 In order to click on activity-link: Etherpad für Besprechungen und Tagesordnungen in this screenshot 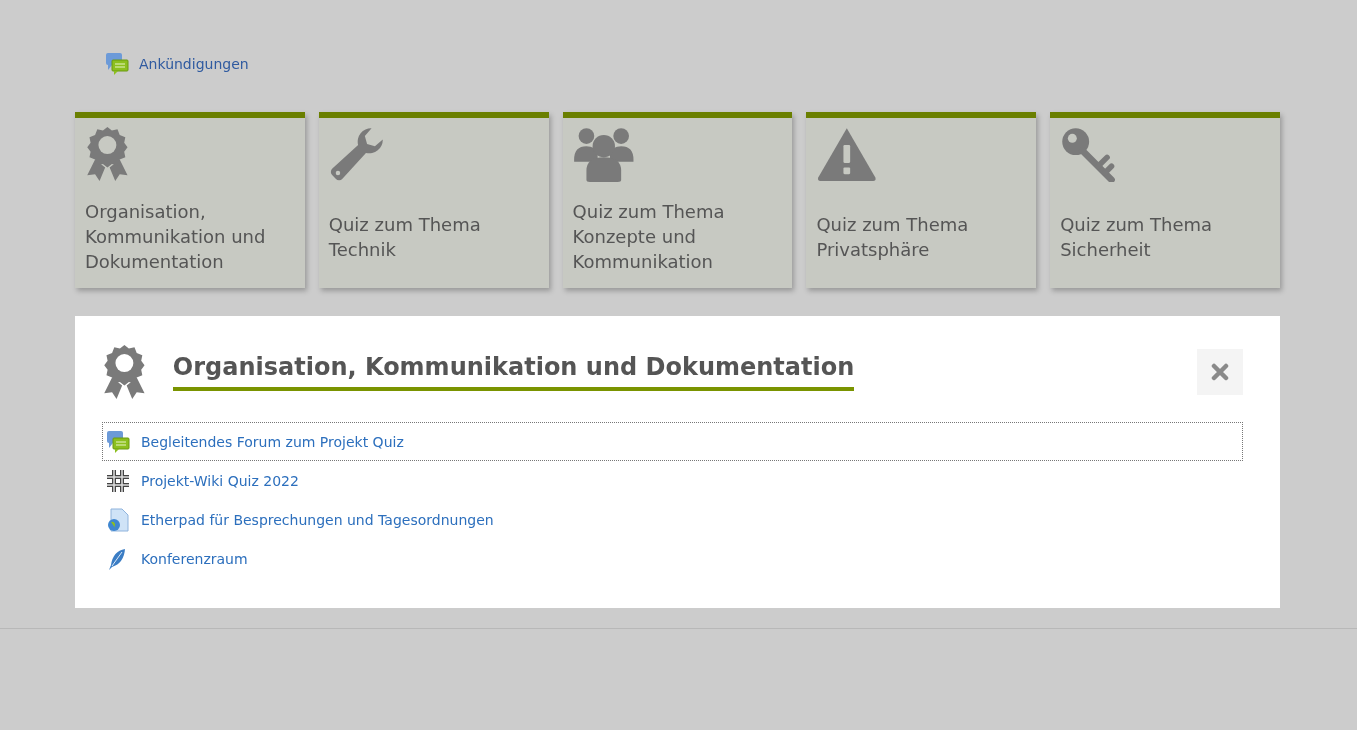, I will do `click(317, 519)`.